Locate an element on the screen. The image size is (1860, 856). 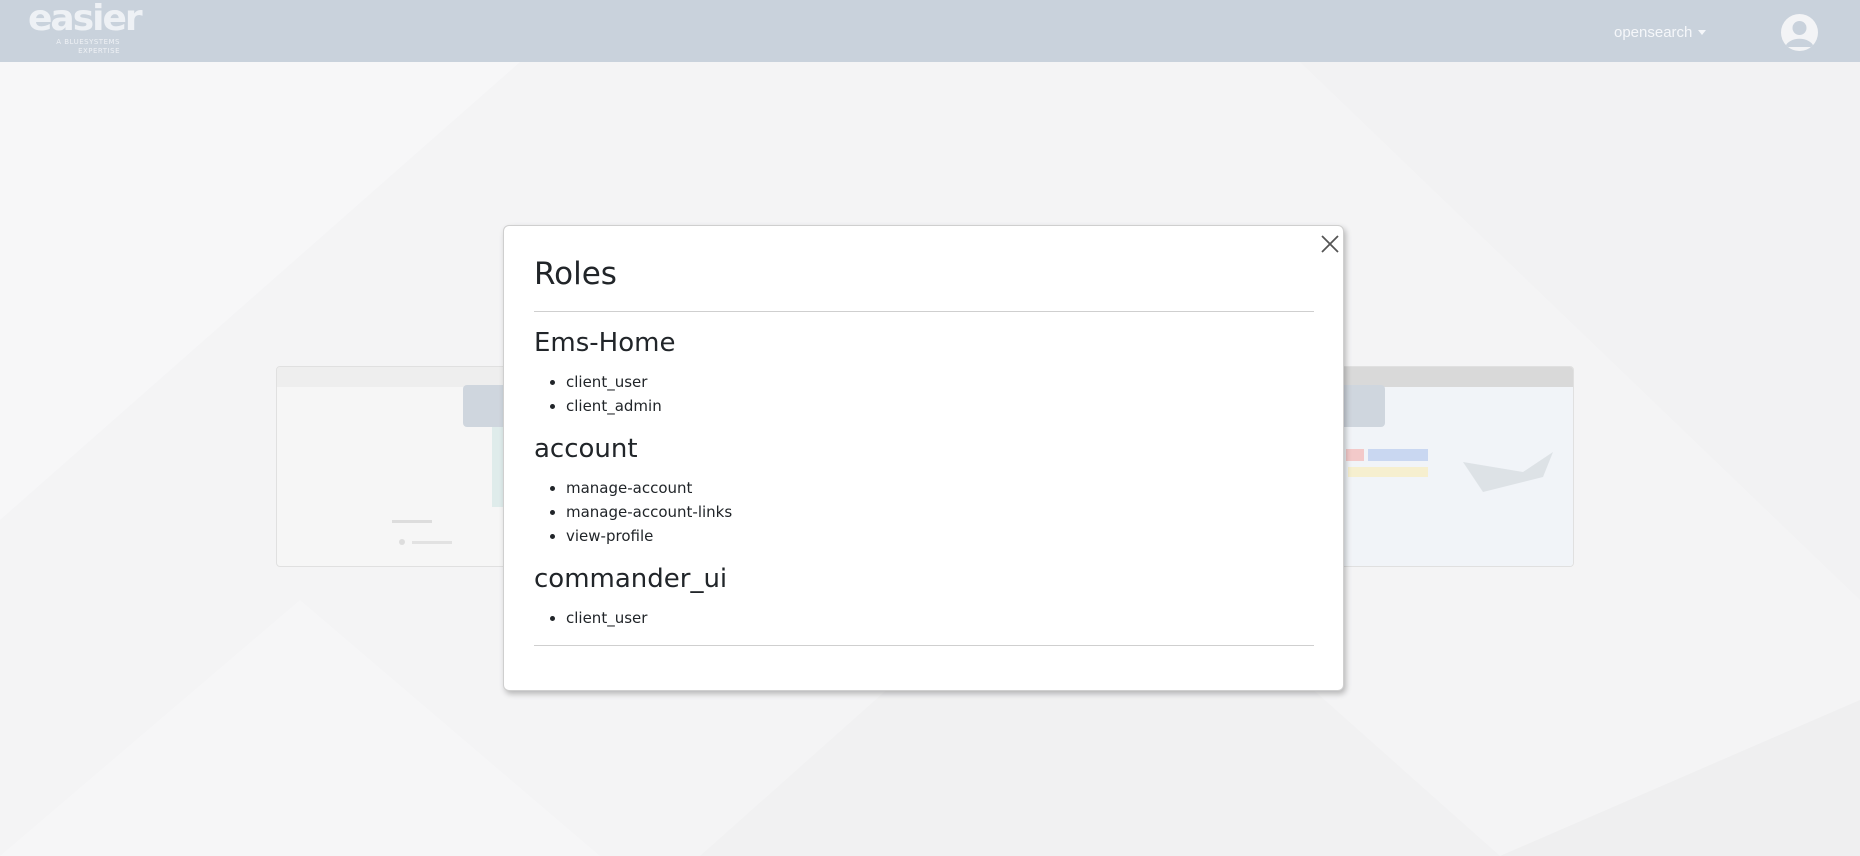
role-item: client_admin is located at coordinates (614, 406).